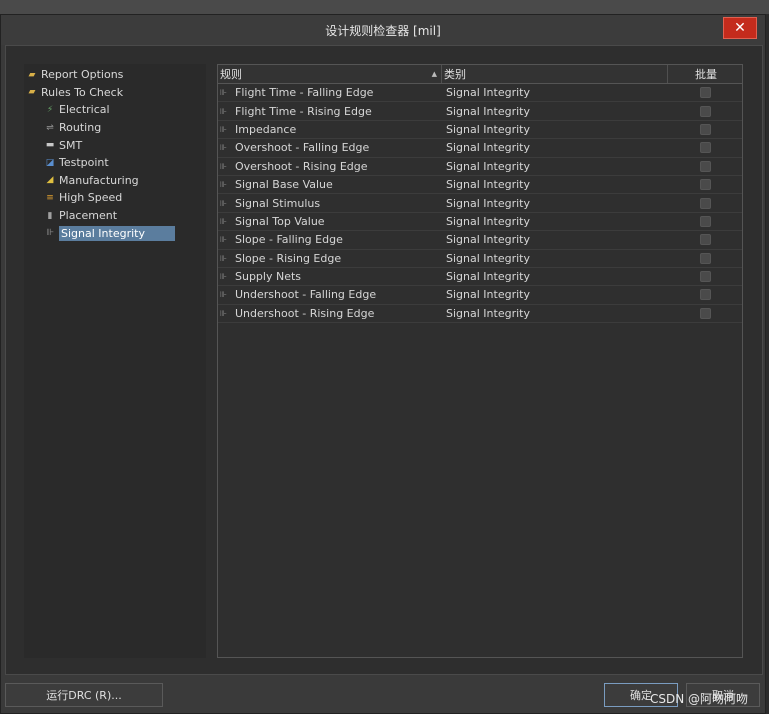 This screenshot has height=714, width=769. I want to click on rule-cell: ⊪ Undershoot - Rising Edge, so click(330, 313).